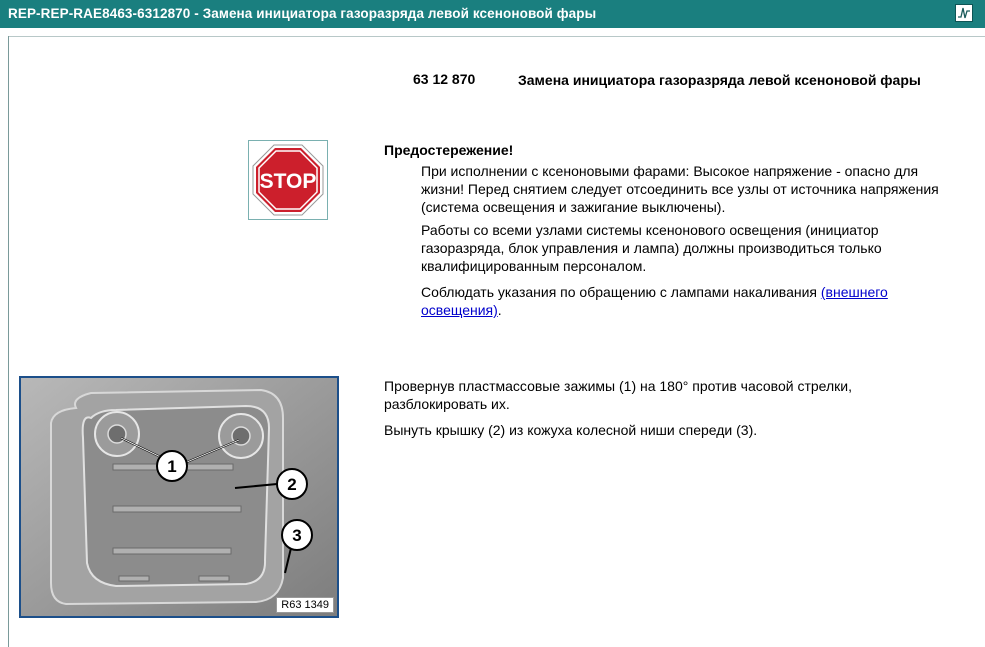  I want to click on wheel-arch-cover-illustration: 1 2 3, so click(179, 497).